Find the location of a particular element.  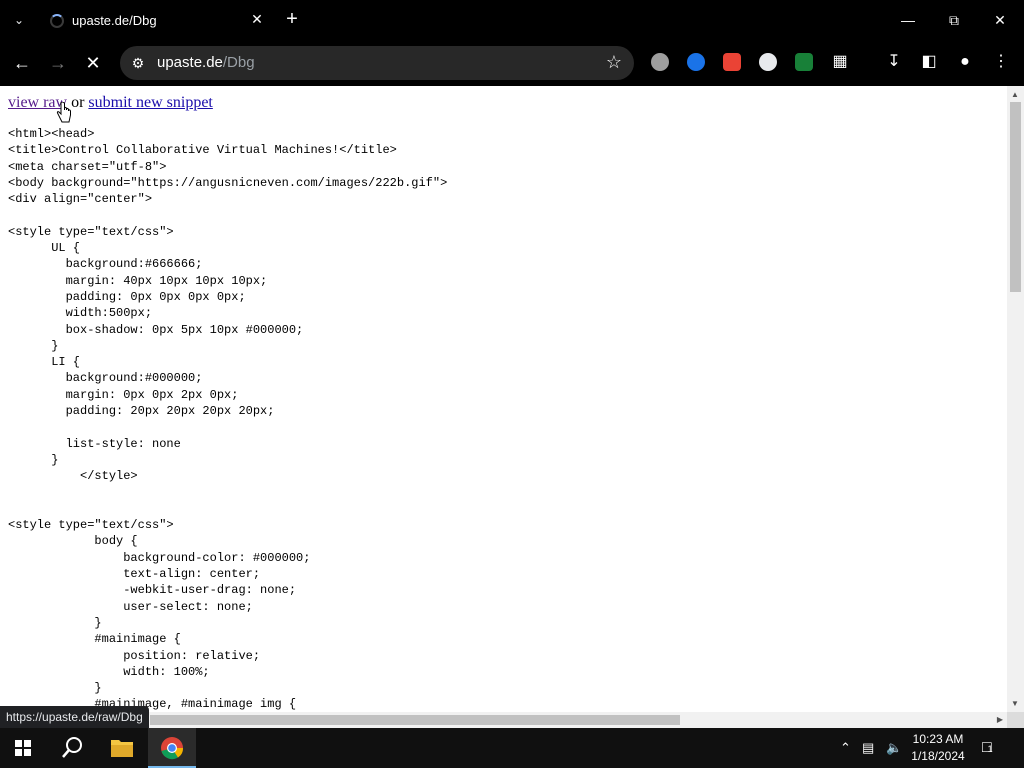

tab-search-chevron-down-icon: ⌄ is located at coordinates (19, 20).